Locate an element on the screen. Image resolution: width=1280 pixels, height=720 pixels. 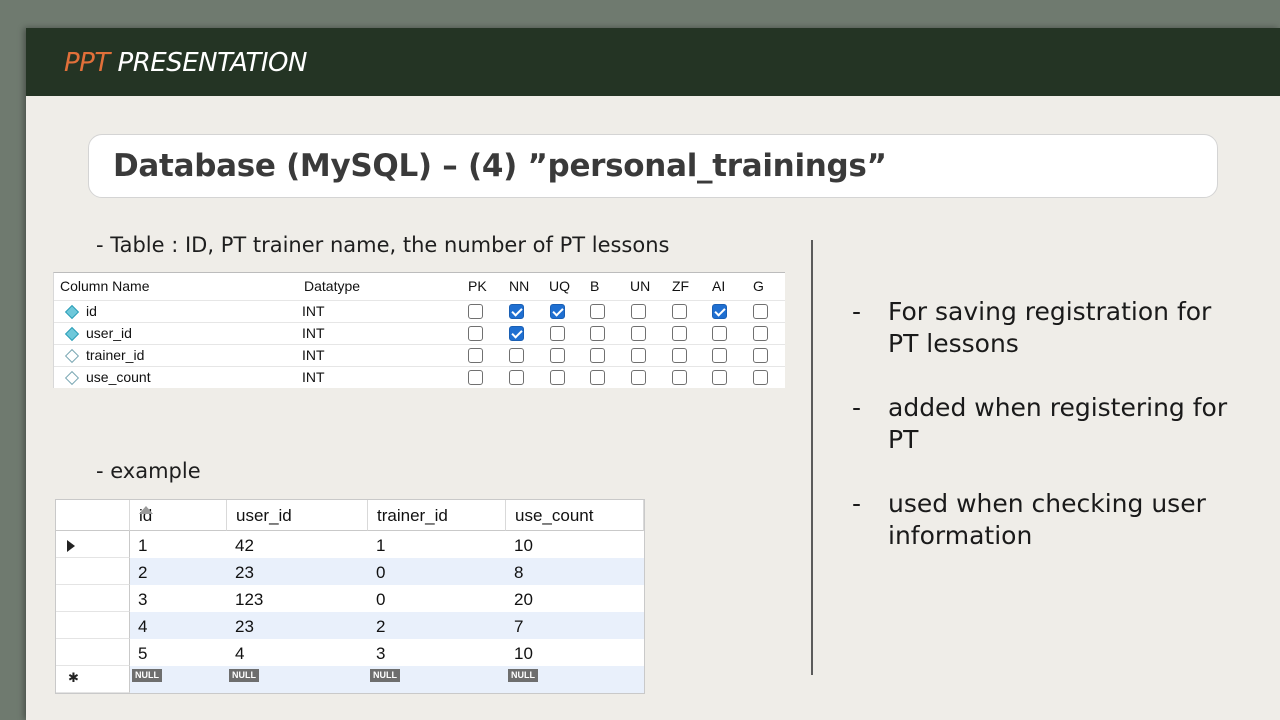
schema-row: id INT is located at coordinates (419, 311).